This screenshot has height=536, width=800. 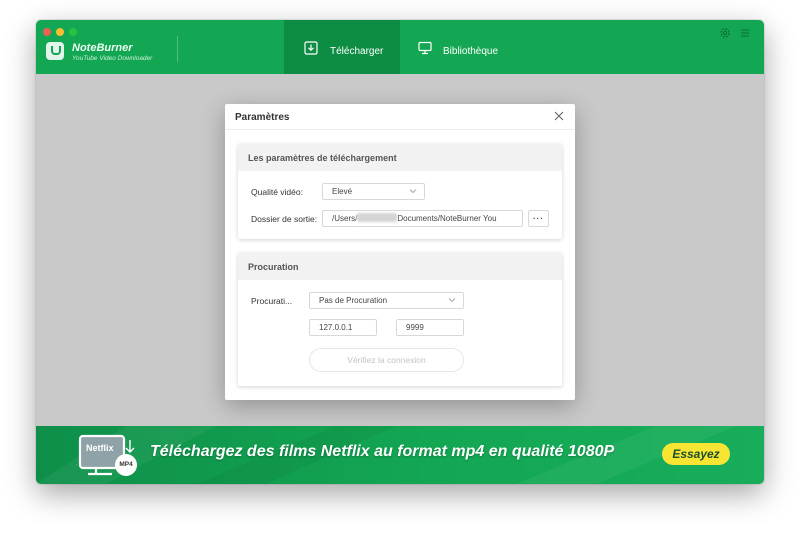 I want to click on proxy-select: Pas de Procuration, so click(x=386, y=300).